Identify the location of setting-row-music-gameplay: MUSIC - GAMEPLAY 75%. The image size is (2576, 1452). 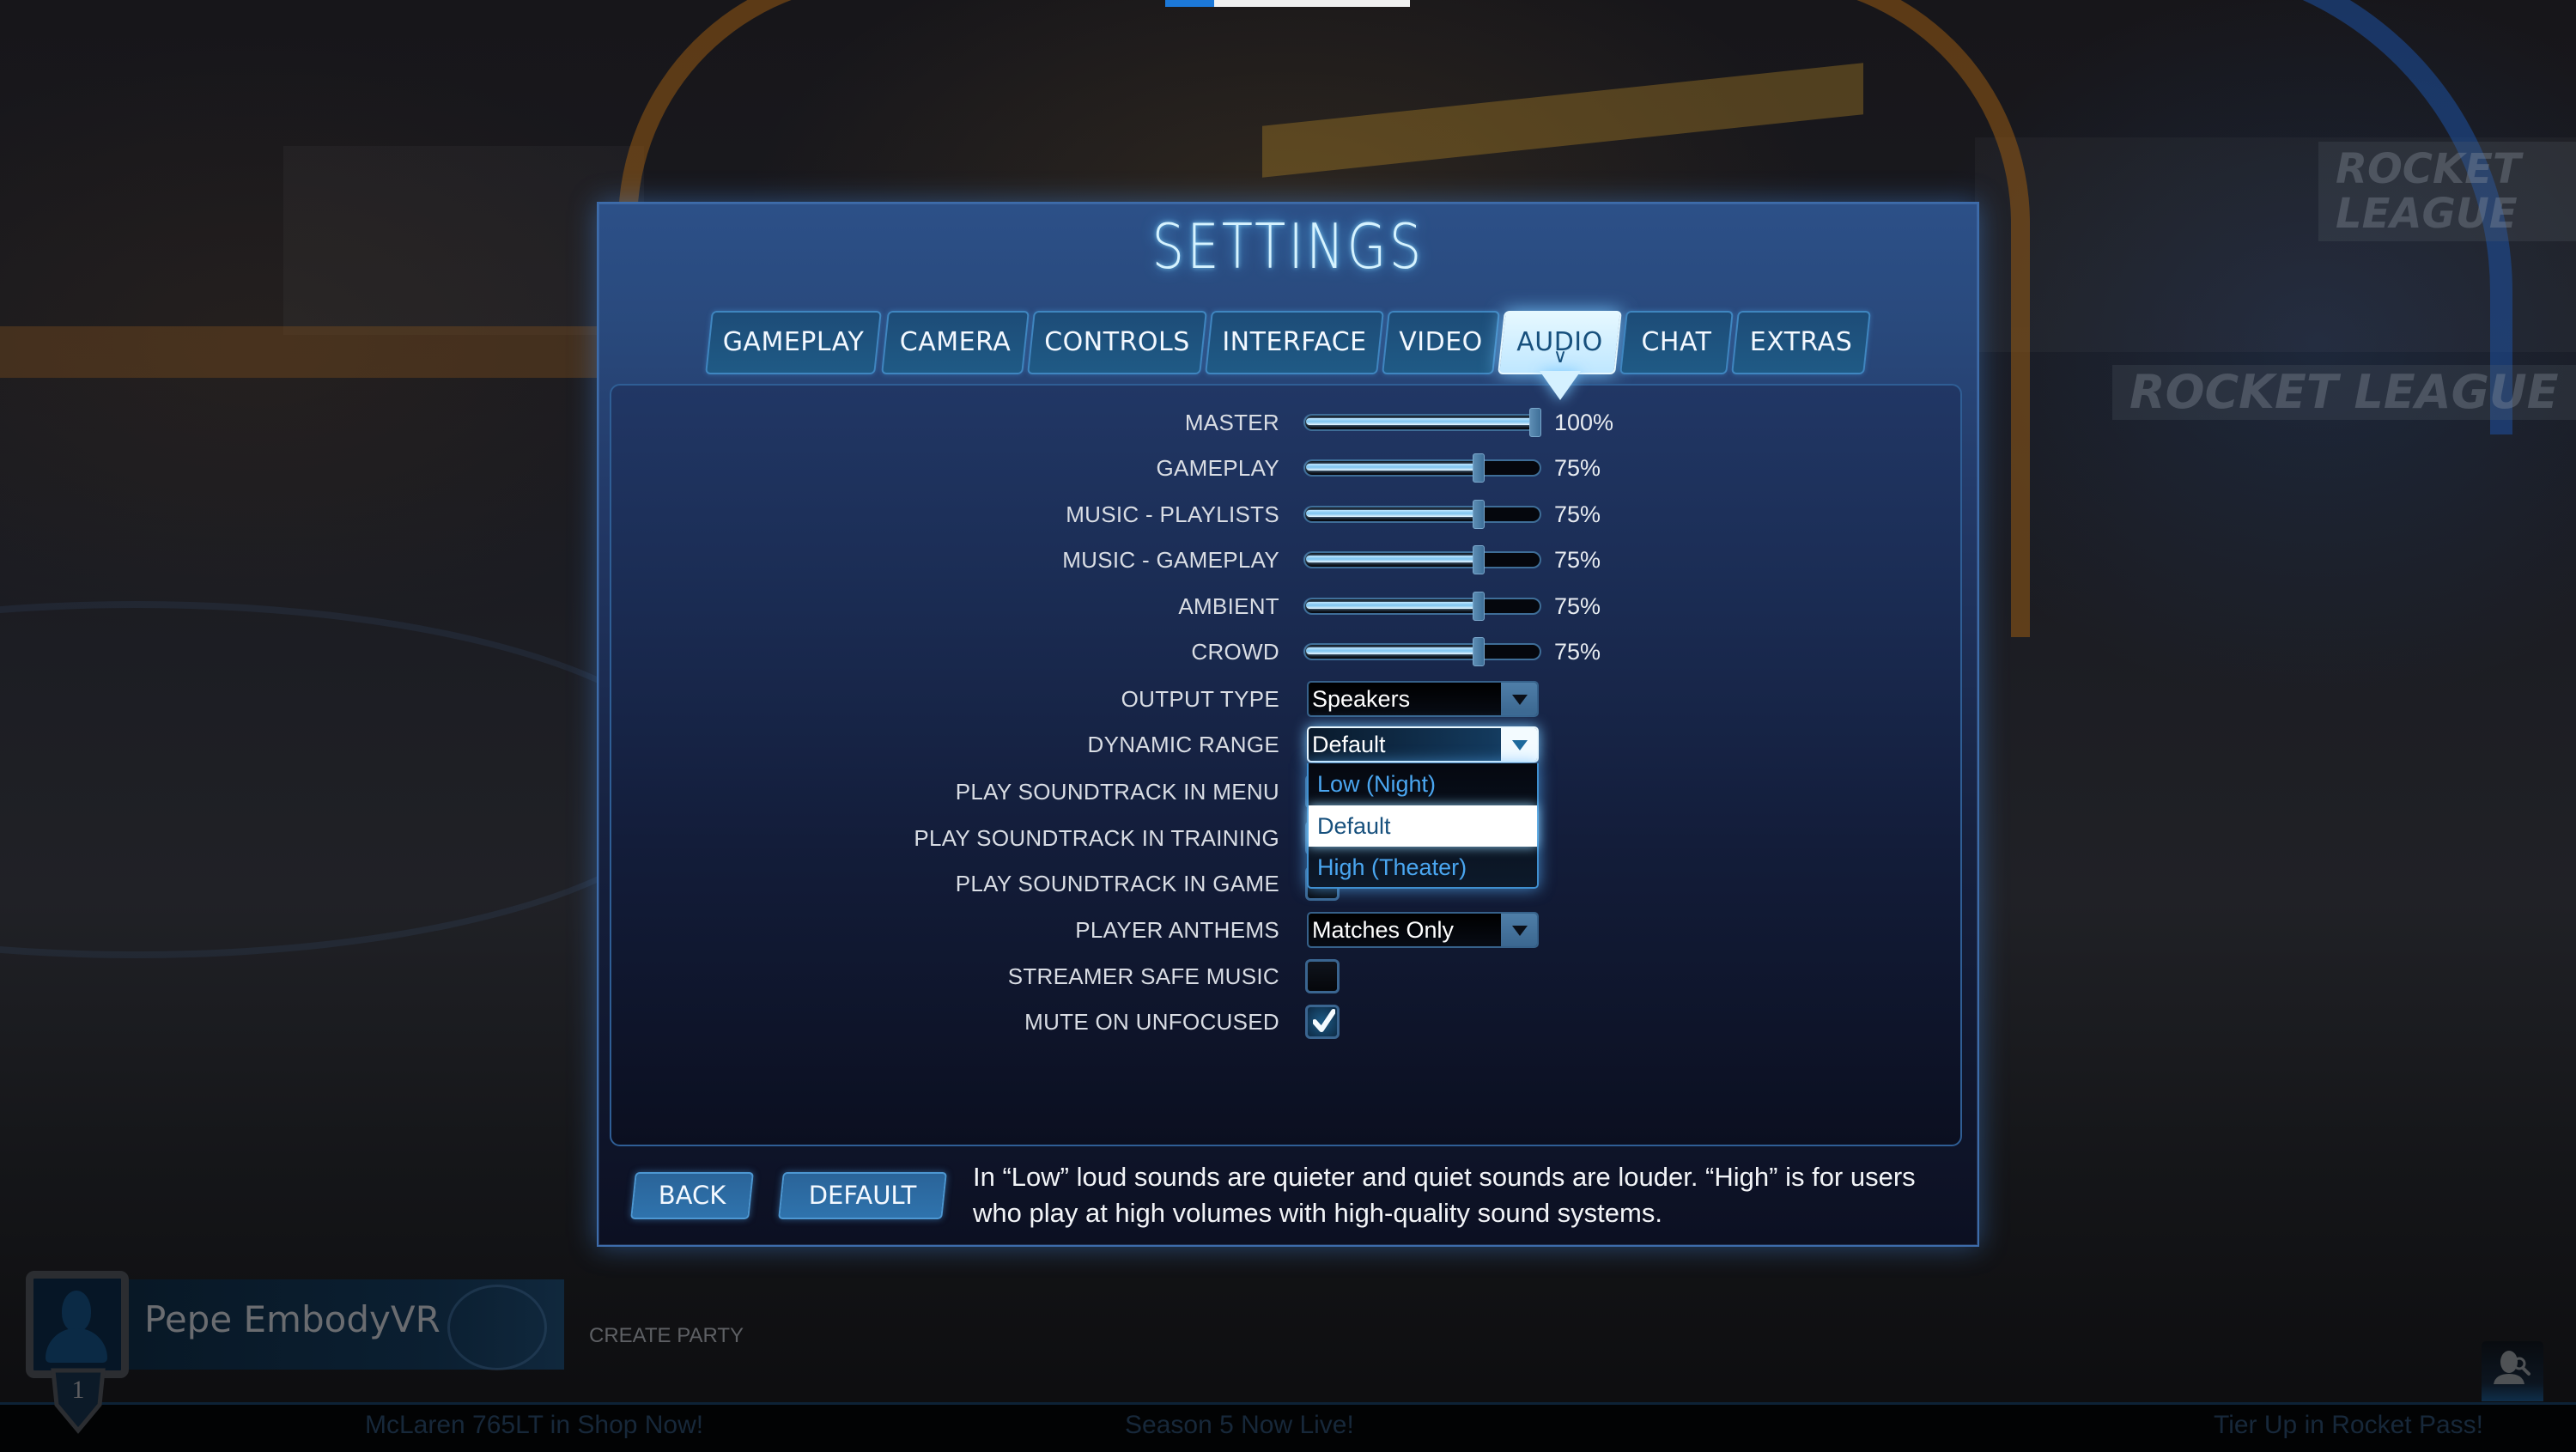
(1288, 560).